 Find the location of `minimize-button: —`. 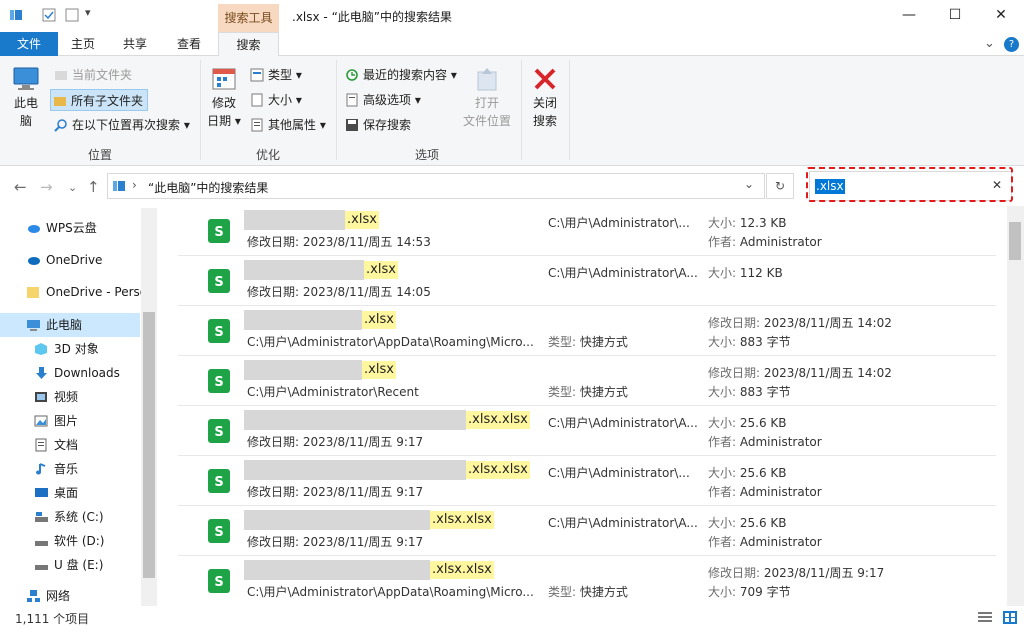

minimize-button: — is located at coordinates (909, 16).